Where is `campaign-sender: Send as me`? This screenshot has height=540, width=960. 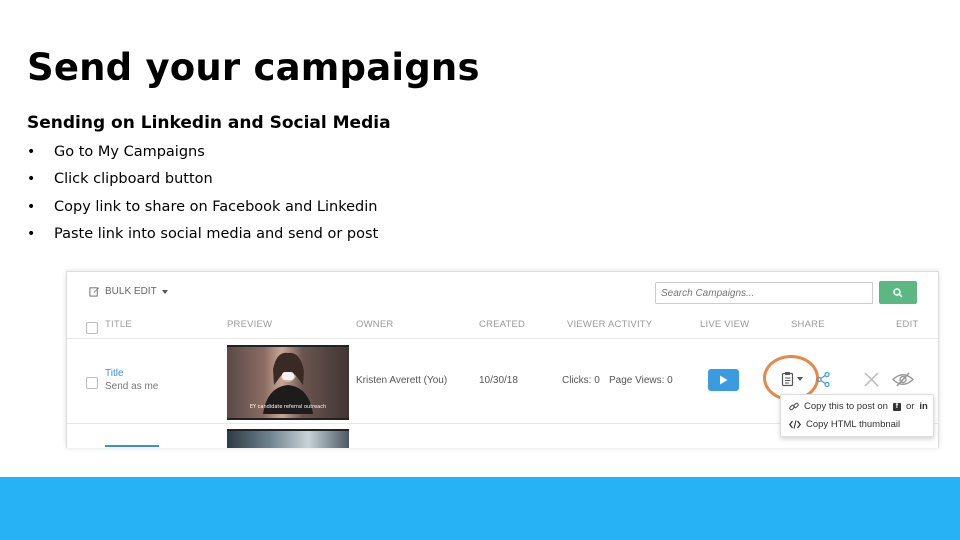
campaign-sender: Send as me is located at coordinates (132, 386).